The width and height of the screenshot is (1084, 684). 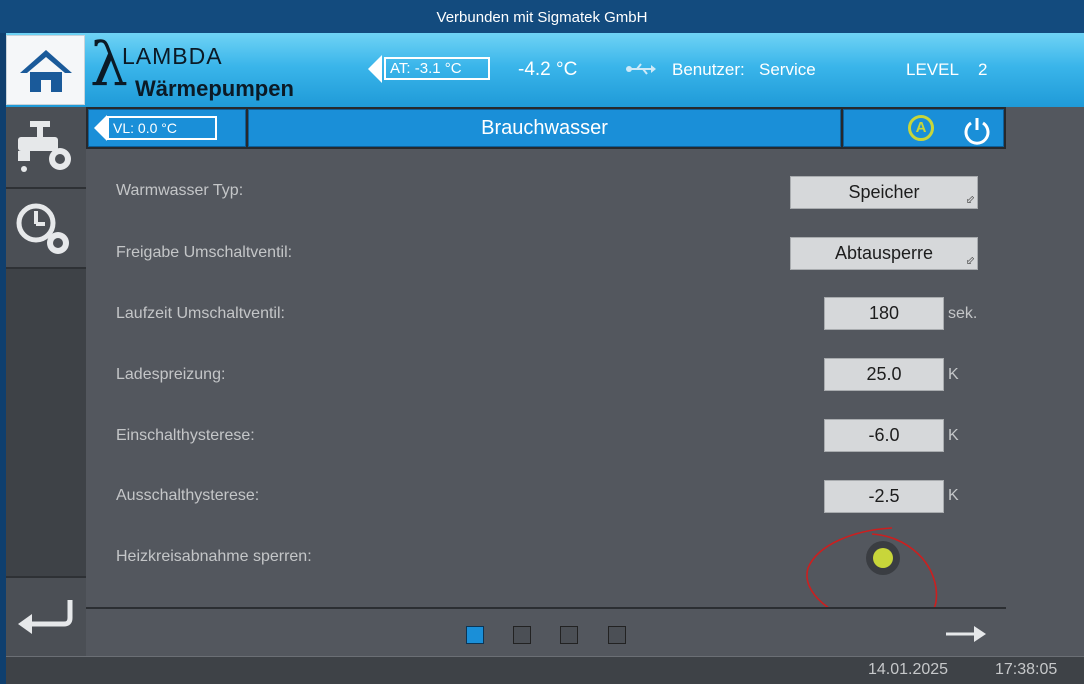 I want to click on control-panel: A, so click(x=923, y=128).